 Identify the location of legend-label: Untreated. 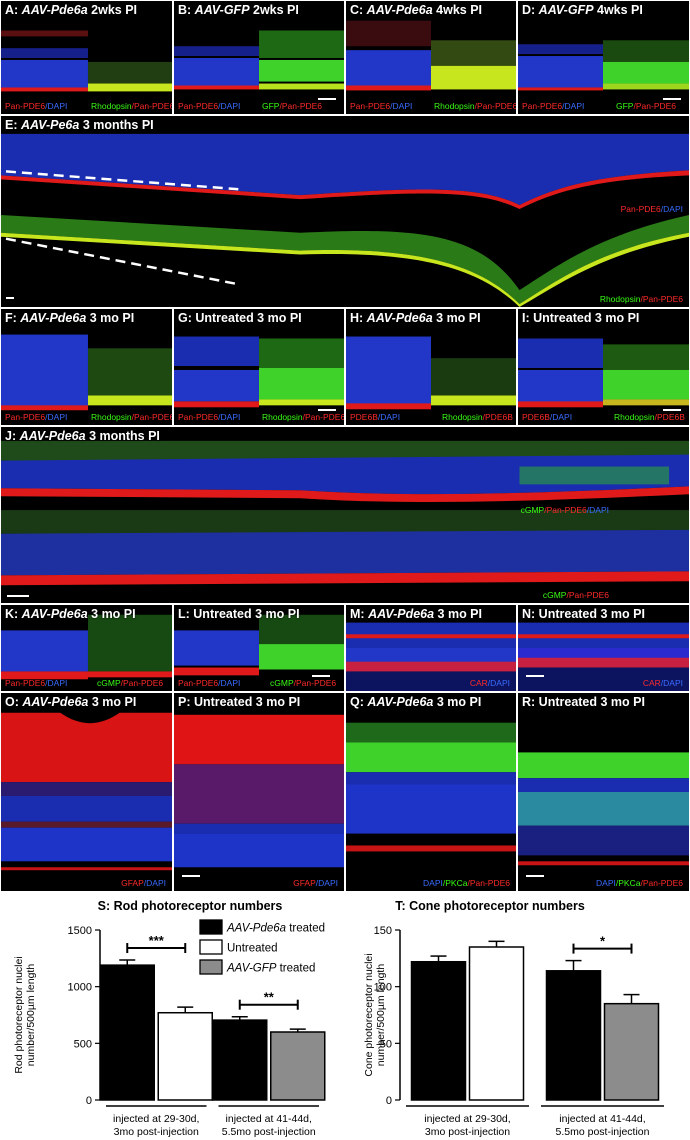
(252, 949).